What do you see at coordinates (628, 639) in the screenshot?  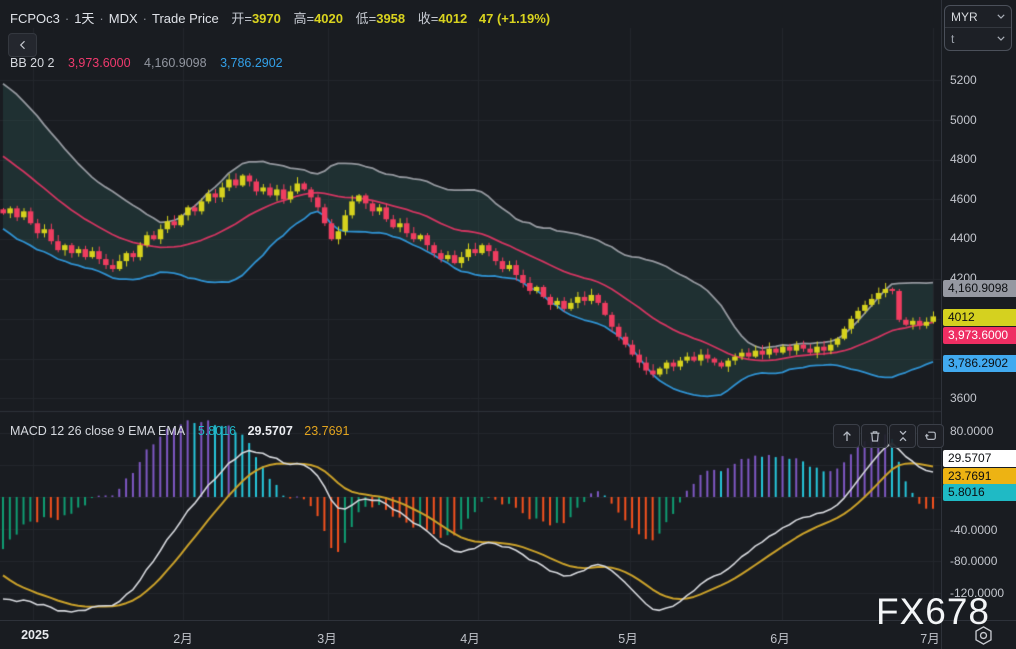 I see `time-label: 5月` at bounding box center [628, 639].